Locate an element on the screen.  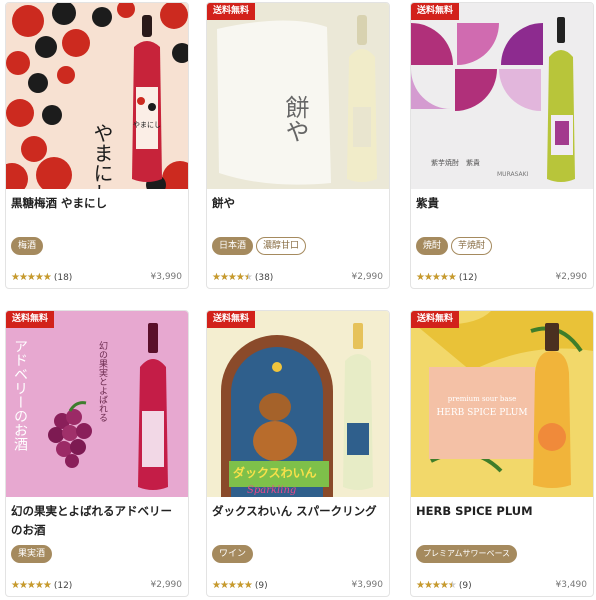
review-count: (18) is located at coordinates (63, 278).